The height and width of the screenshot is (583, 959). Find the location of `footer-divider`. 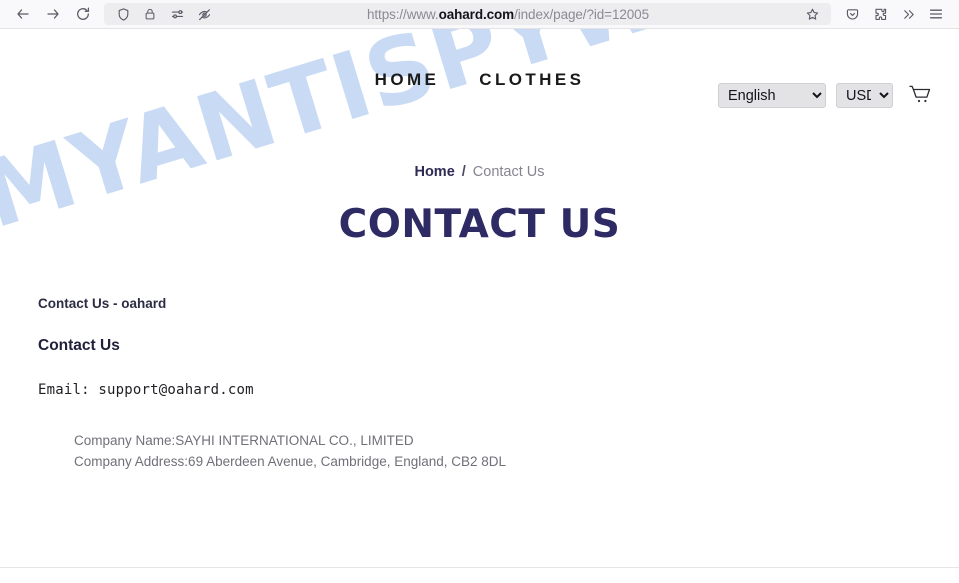

footer-divider is located at coordinates (479, 567).